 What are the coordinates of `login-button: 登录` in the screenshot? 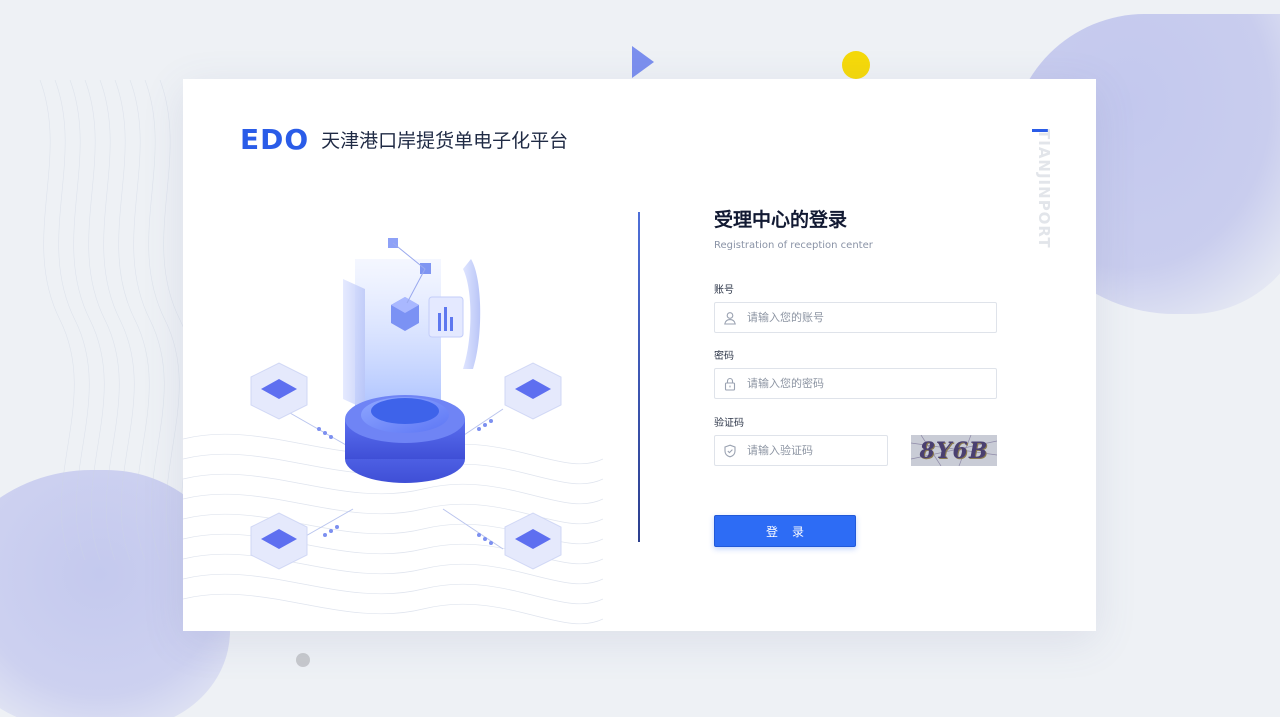 It's located at (785, 531).